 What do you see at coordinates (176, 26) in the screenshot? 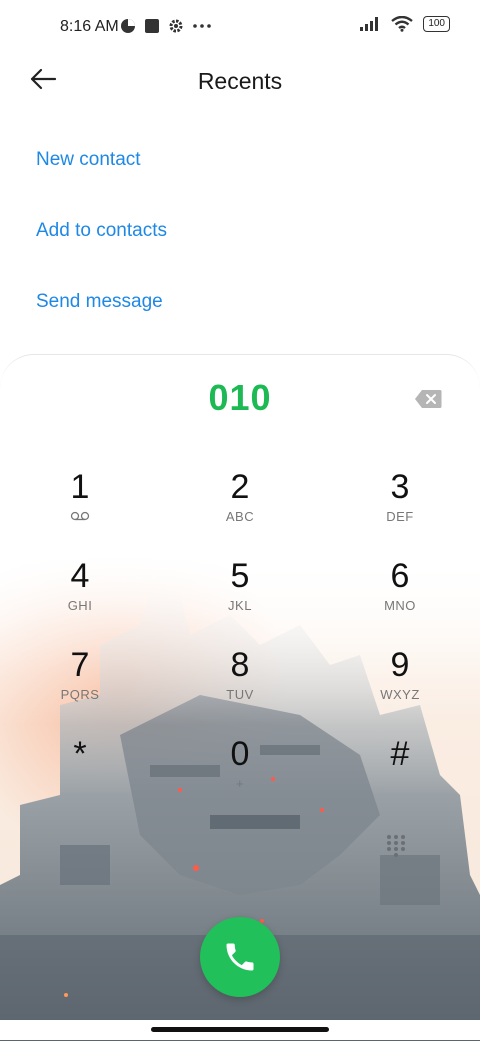
I see `gear-icon` at bounding box center [176, 26].